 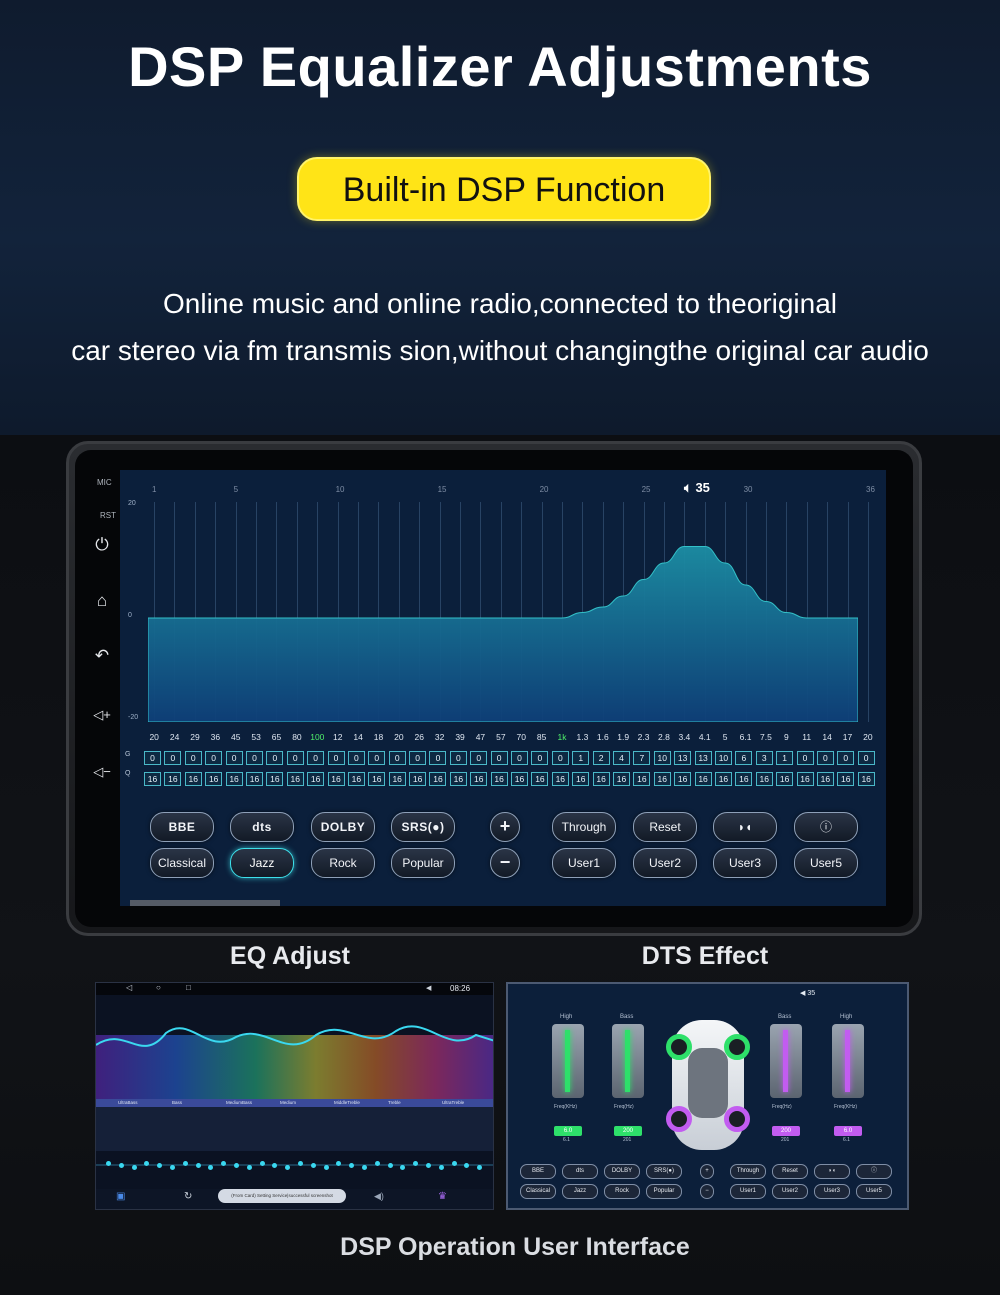 What do you see at coordinates (343, 827) in the screenshot?
I see `dolby-button: DOLBY` at bounding box center [343, 827].